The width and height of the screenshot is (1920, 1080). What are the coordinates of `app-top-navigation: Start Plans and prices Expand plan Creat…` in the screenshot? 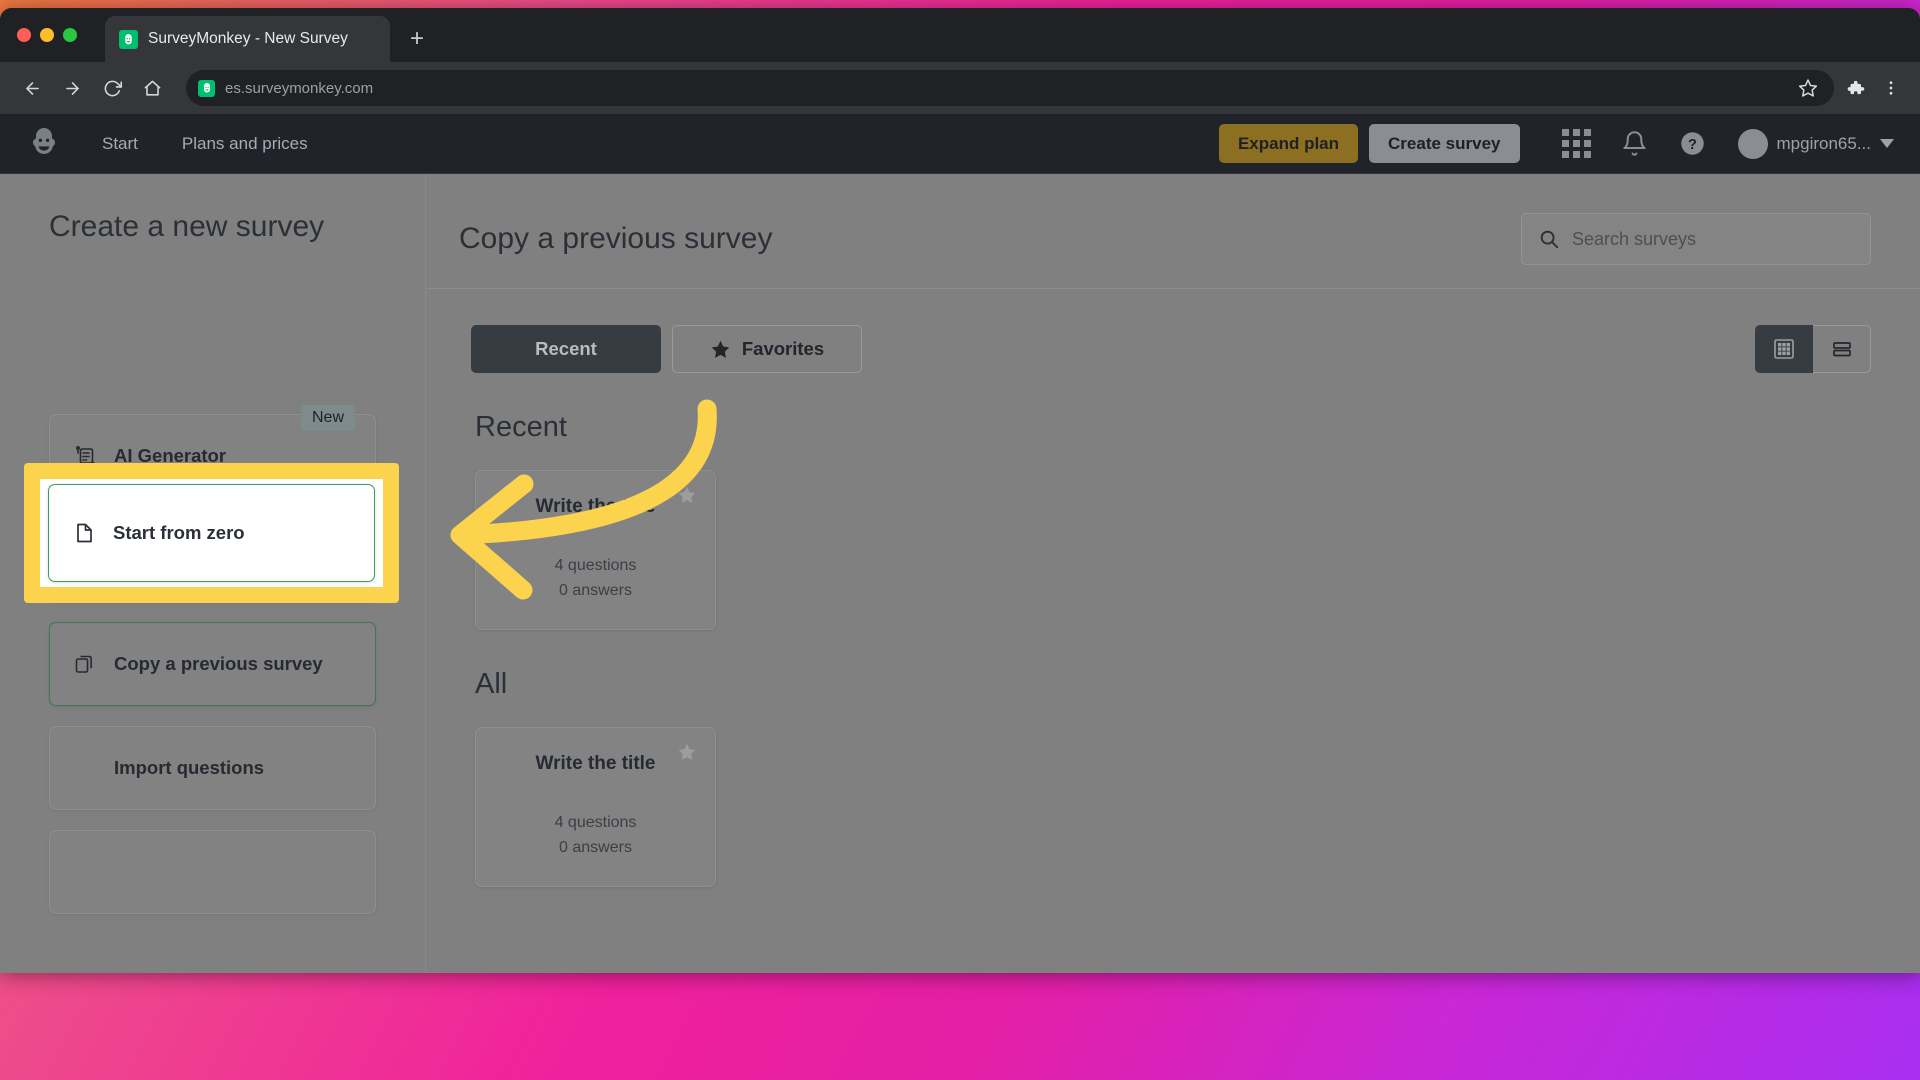 It's located at (960, 144).